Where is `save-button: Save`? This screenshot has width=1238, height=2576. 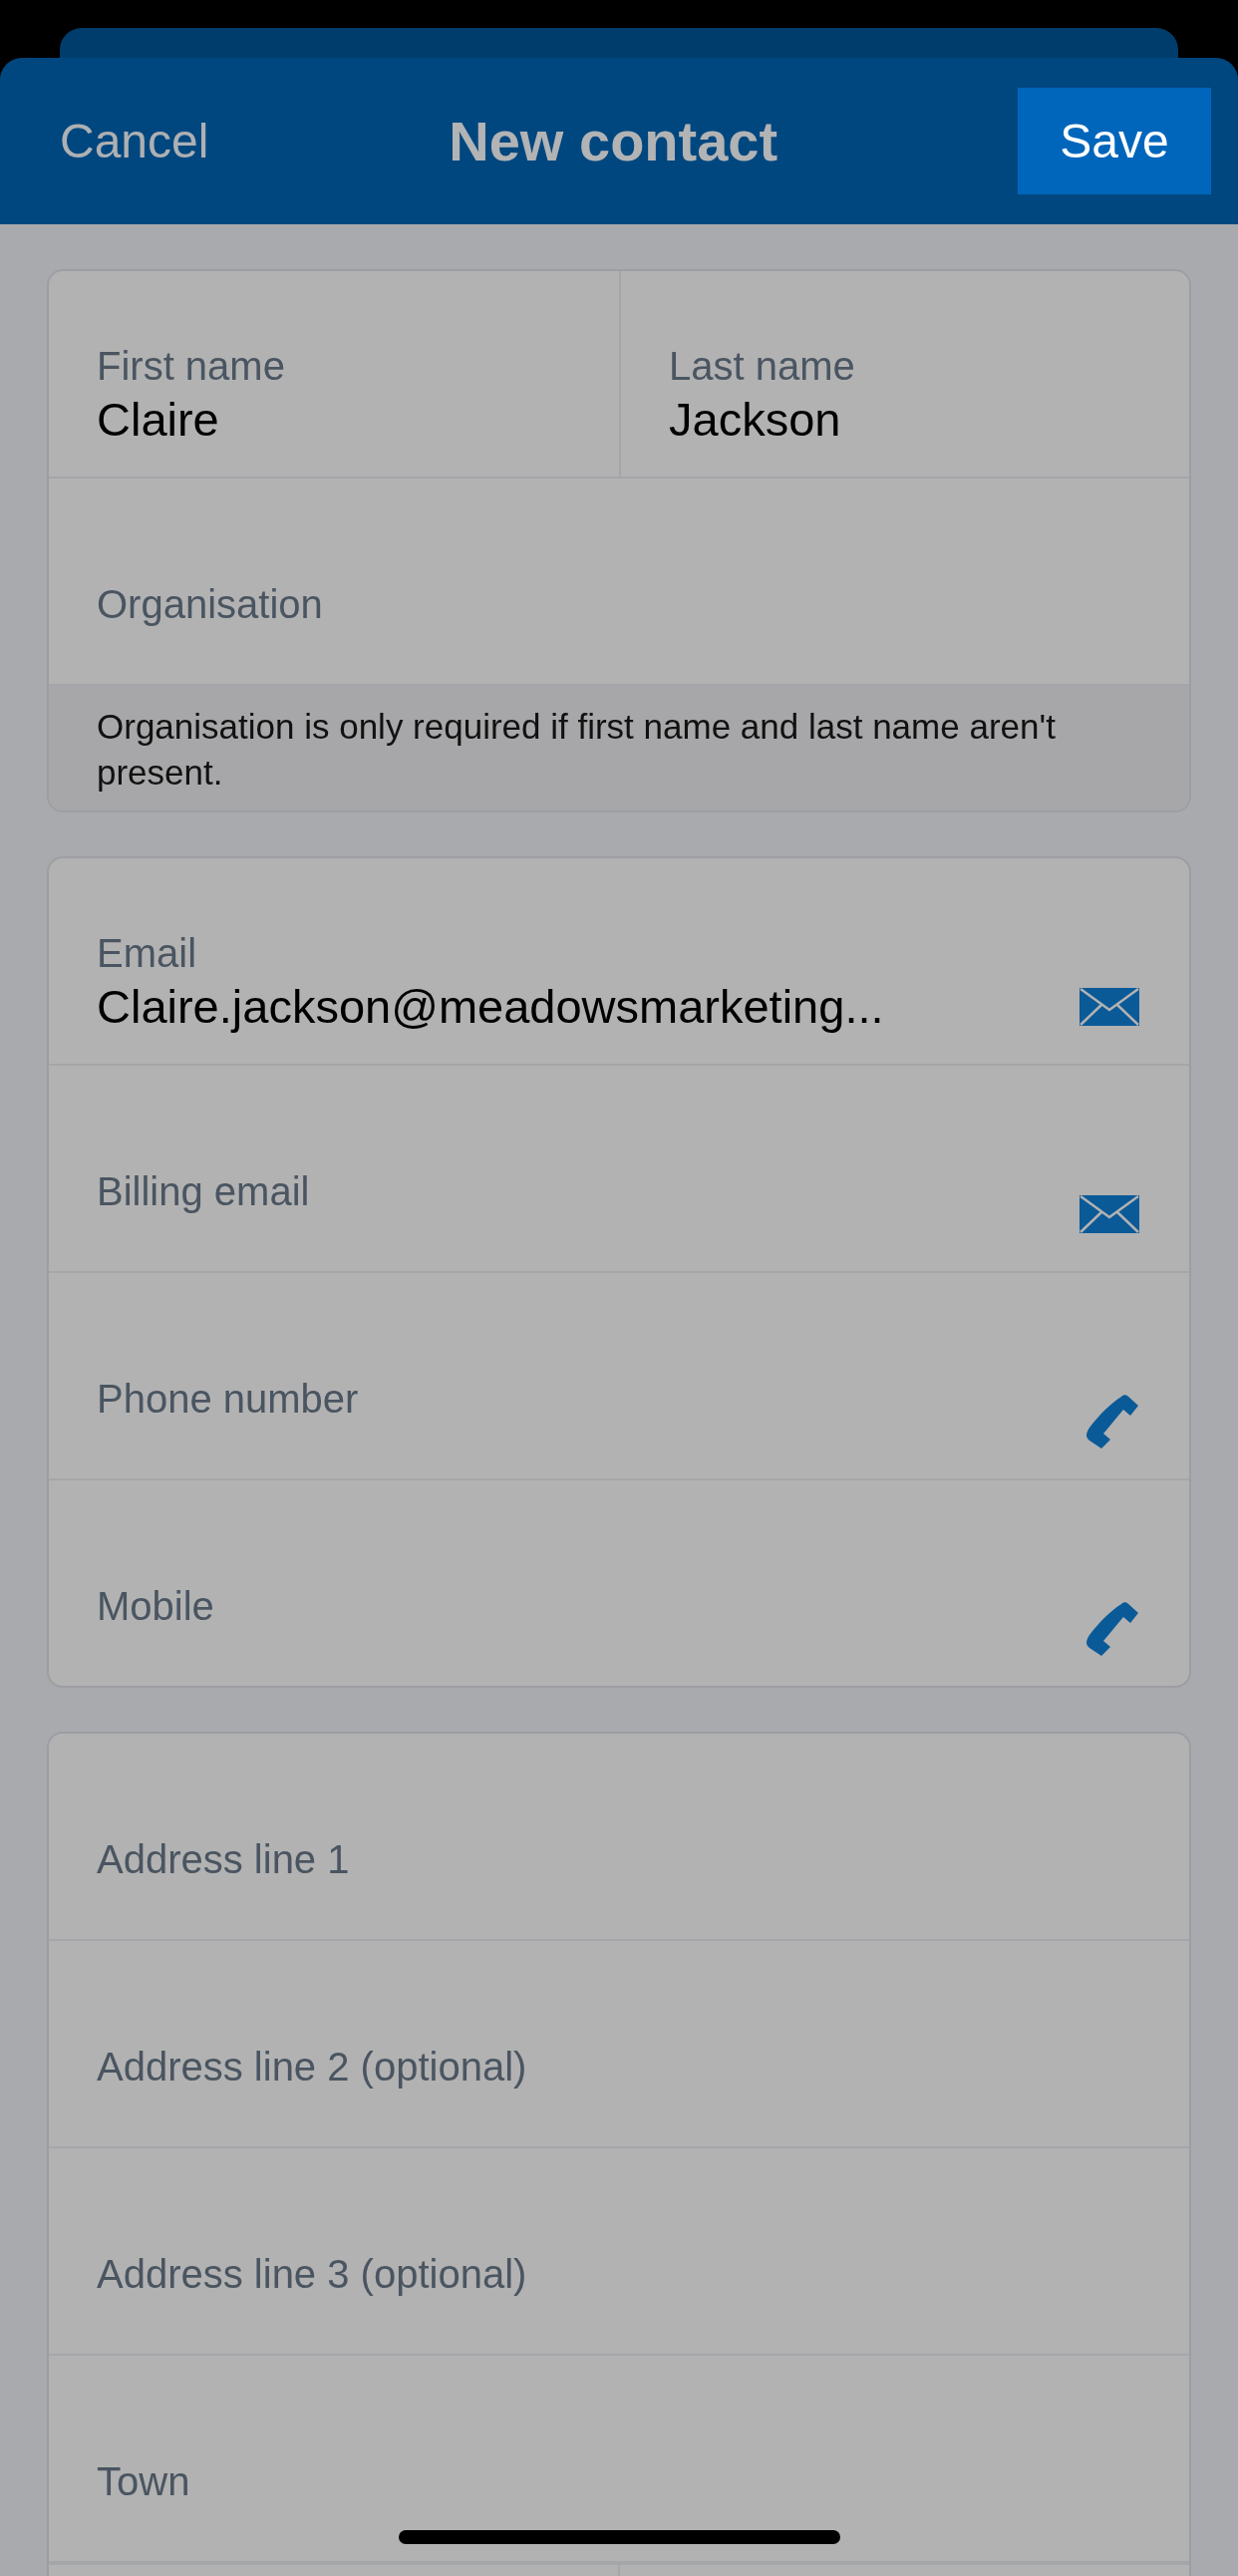
save-button: Save is located at coordinates (1114, 141).